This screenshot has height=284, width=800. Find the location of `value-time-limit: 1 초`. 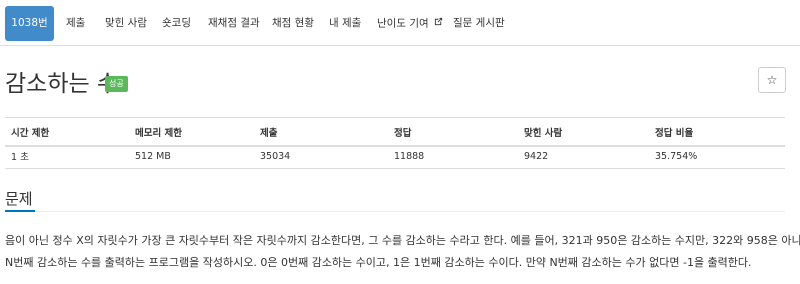

value-time-limit: 1 초 is located at coordinates (20, 157).